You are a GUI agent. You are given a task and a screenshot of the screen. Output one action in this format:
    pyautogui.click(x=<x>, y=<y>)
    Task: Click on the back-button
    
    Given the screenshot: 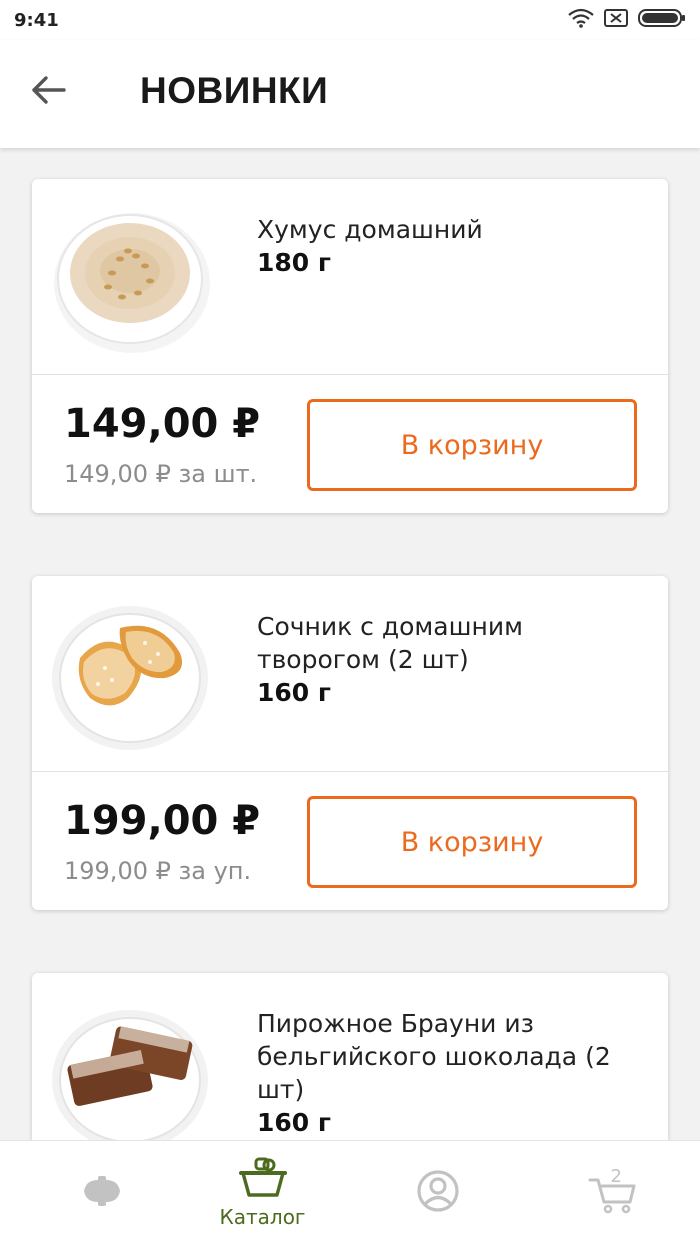 What is the action you would take?
    pyautogui.click(x=48, y=92)
    